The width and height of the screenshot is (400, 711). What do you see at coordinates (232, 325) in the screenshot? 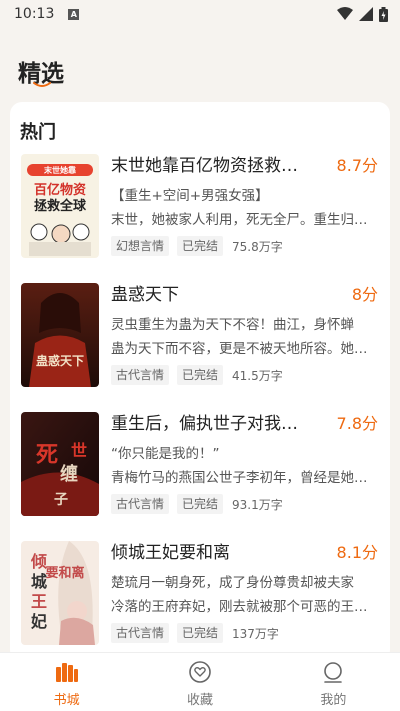
I see `book-description-line: 灵虫重生为蛊为天下不容！曲江，身怀蝉` at bounding box center [232, 325].